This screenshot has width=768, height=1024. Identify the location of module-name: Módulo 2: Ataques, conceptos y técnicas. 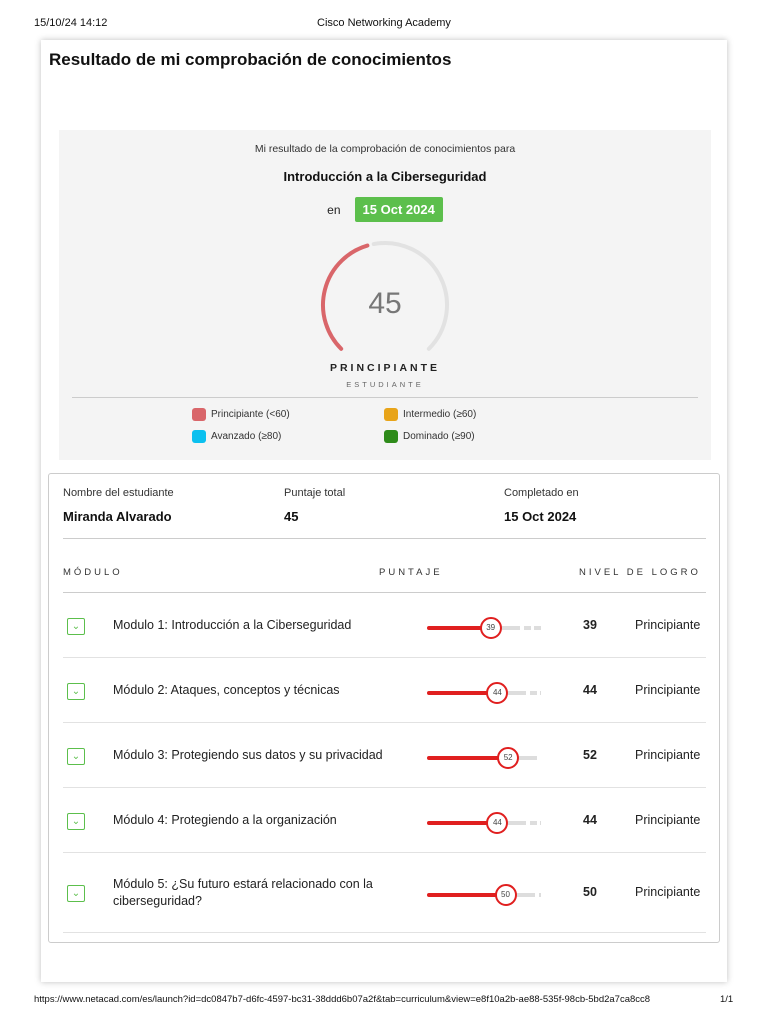
(226, 689).